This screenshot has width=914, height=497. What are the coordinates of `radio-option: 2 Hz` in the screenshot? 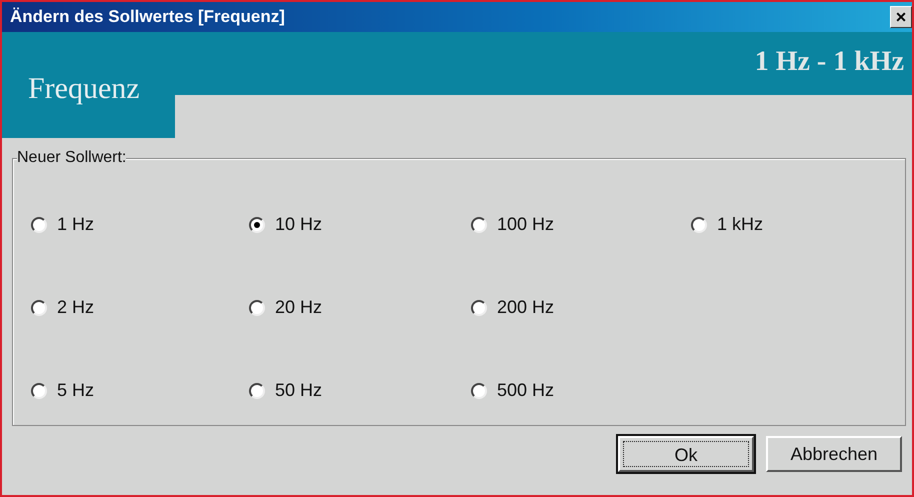 It's located at (140, 307).